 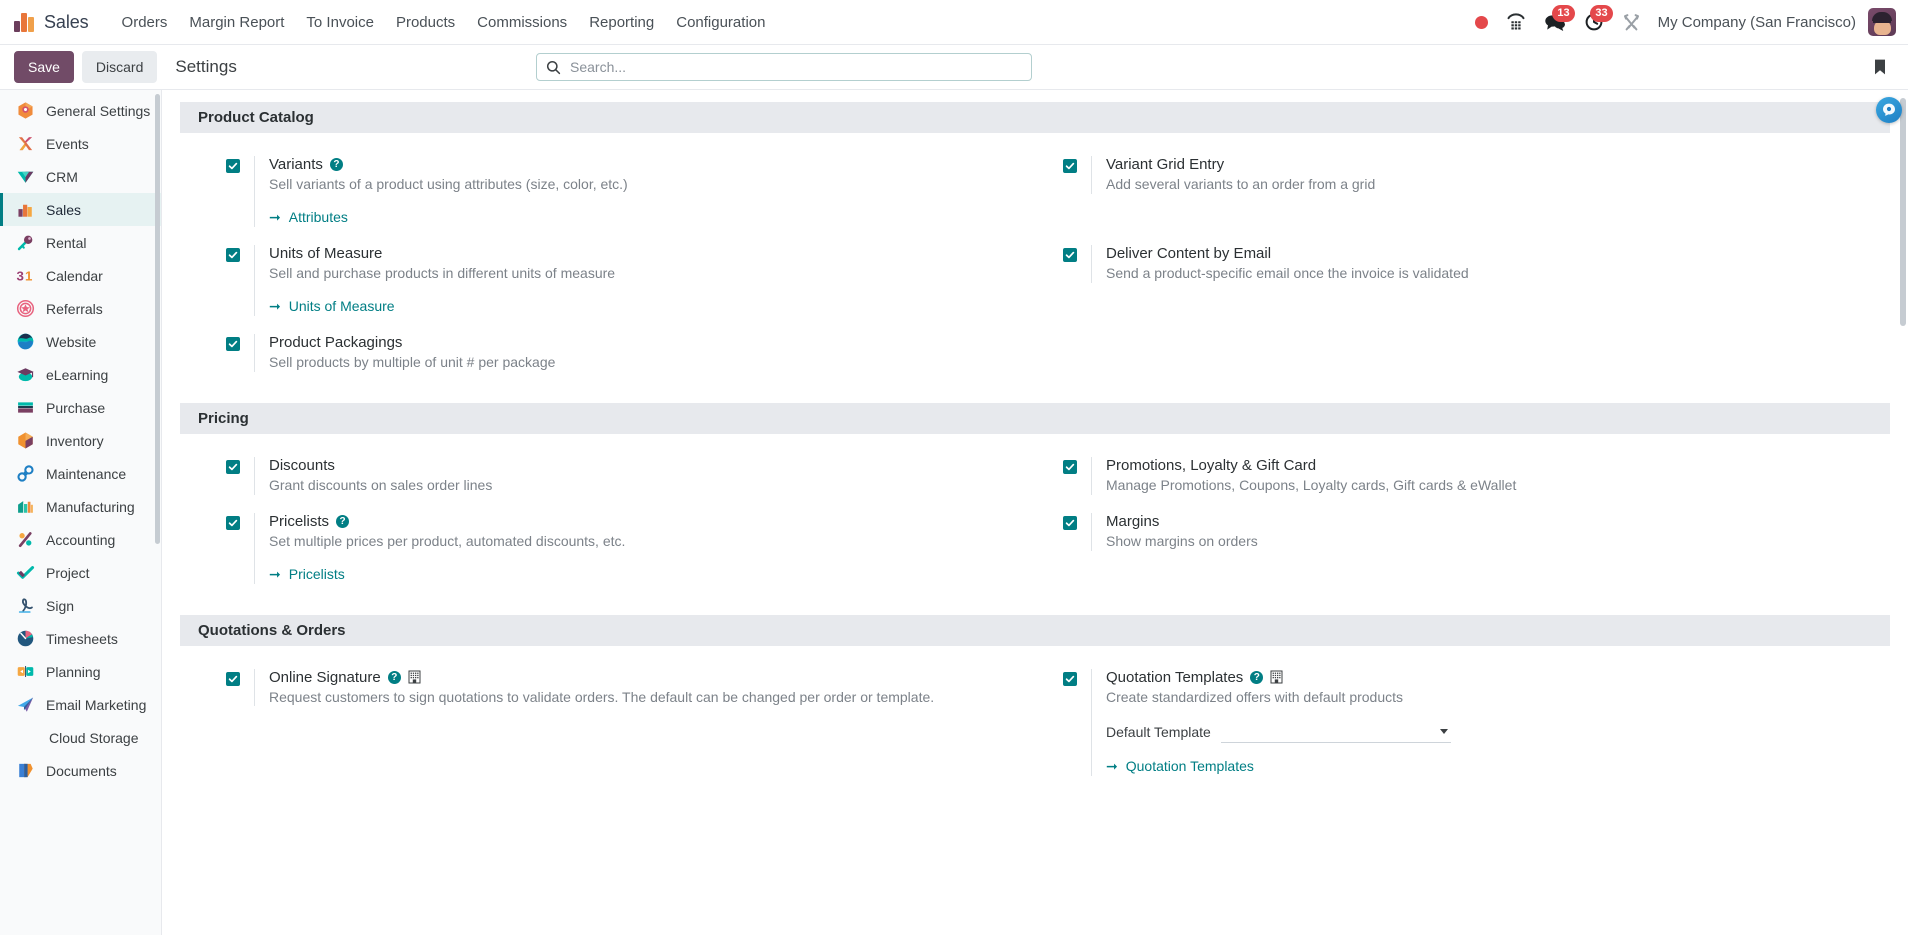 What do you see at coordinates (66, 22) in the screenshot?
I see `app-name: Sales` at bounding box center [66, 22].